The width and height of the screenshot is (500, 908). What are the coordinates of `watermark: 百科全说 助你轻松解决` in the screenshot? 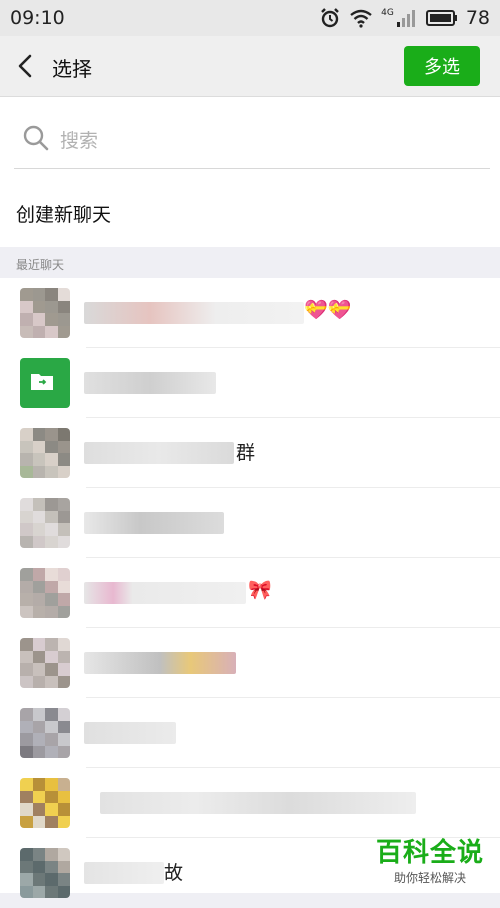 It's located at (430, 859).